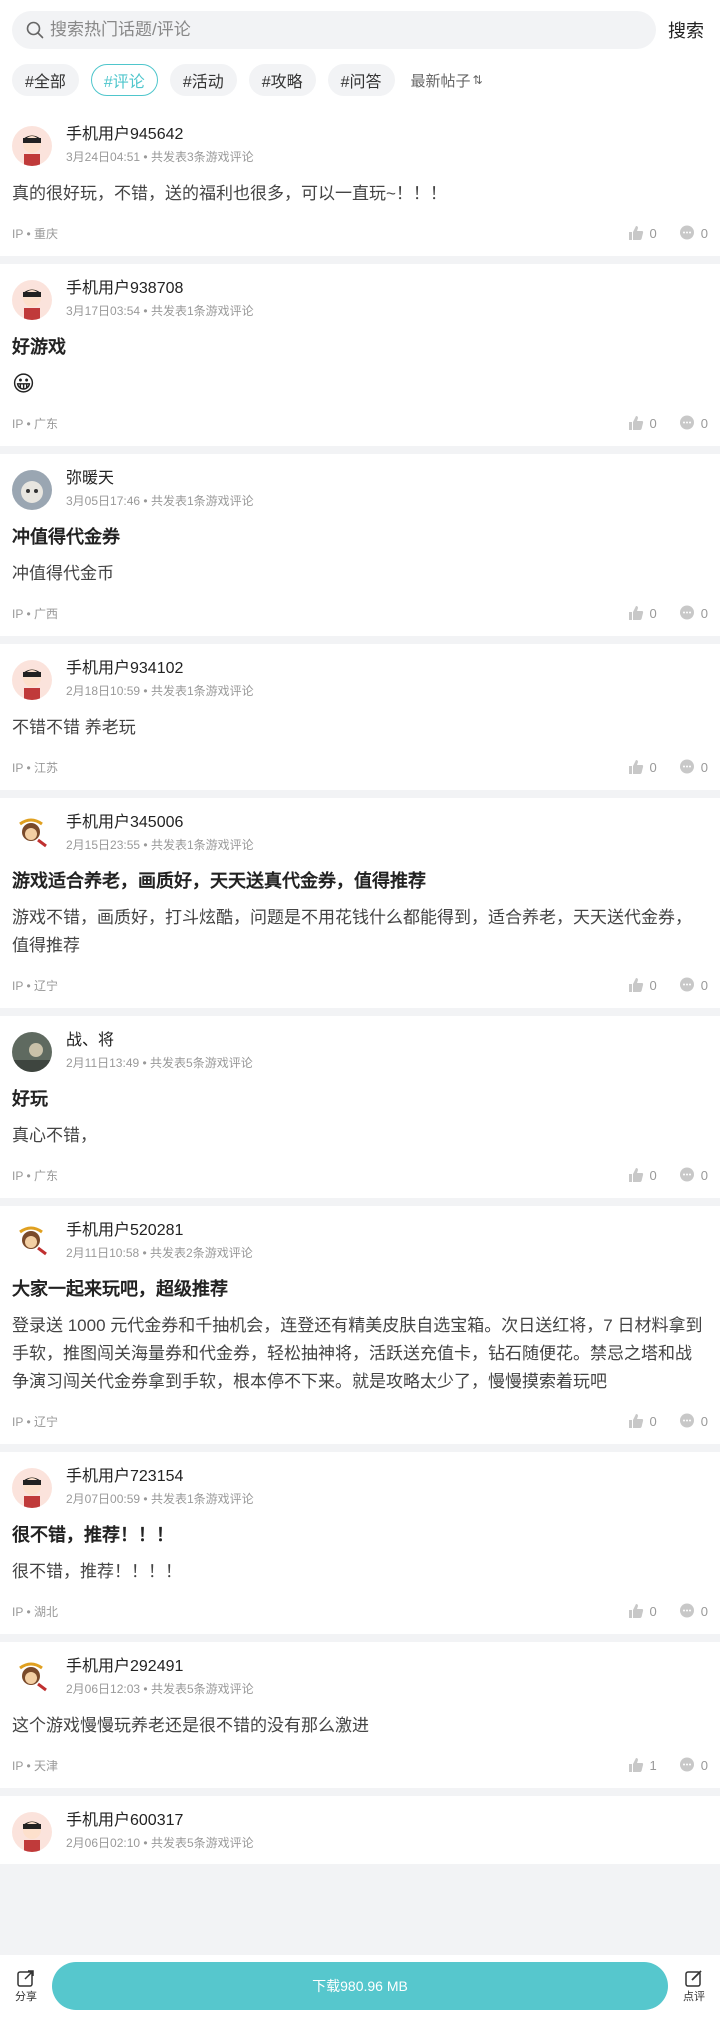 Image resolution: width=720 pixels, height=2017 pixels. What do you see at coordinates (160, 479) in the screenshot?
I see `user-name: 弥暖天` at bounding box center [160, 479].